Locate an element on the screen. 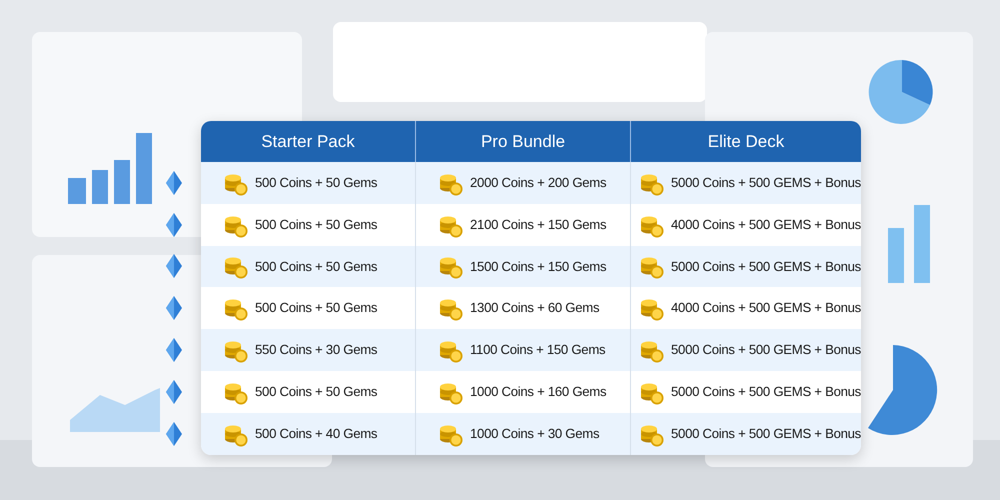 The image size is (1000, 500). column-header: Starter Pack is located at coordinates (308, 141).